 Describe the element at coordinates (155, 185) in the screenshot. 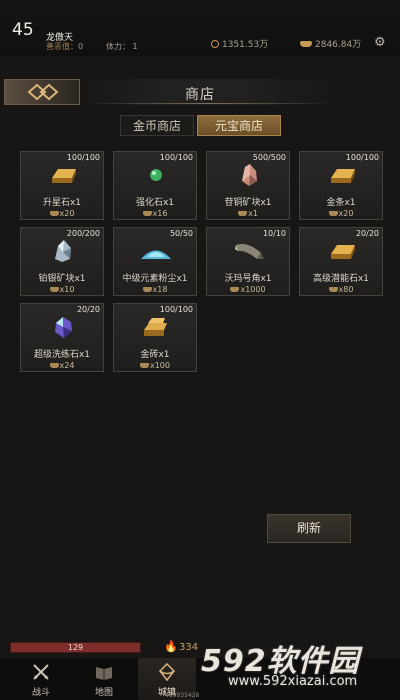

I see `shop-item: 100/100 强化石x1 x16` at that location.